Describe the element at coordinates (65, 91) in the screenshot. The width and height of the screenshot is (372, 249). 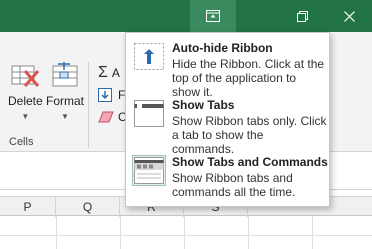
I see `format-button: Format ▼` at that location.